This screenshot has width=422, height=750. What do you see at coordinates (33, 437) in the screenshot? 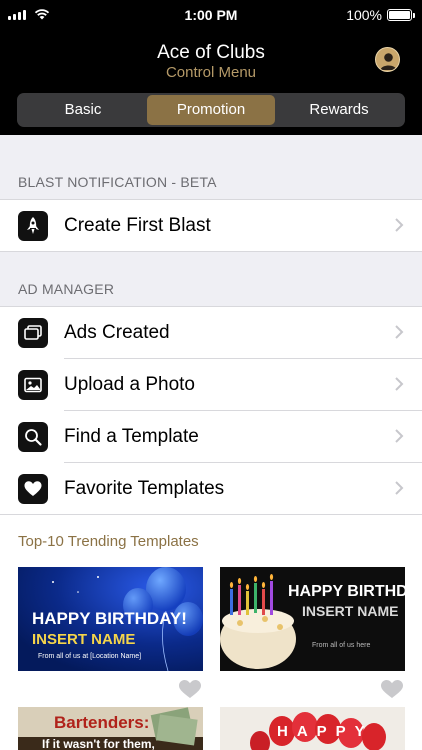
I see `search-icon` at bounding box center [33, 437].